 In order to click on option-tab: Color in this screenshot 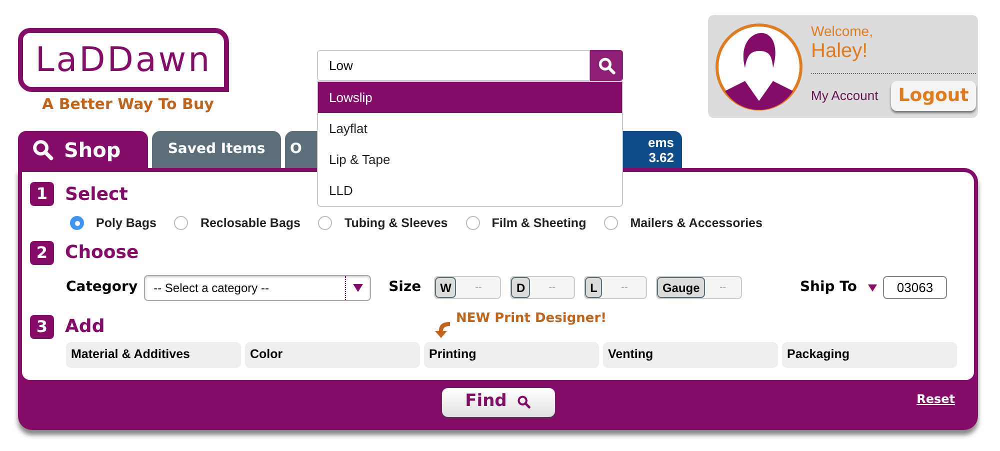, I will do `click(332, 355)`.